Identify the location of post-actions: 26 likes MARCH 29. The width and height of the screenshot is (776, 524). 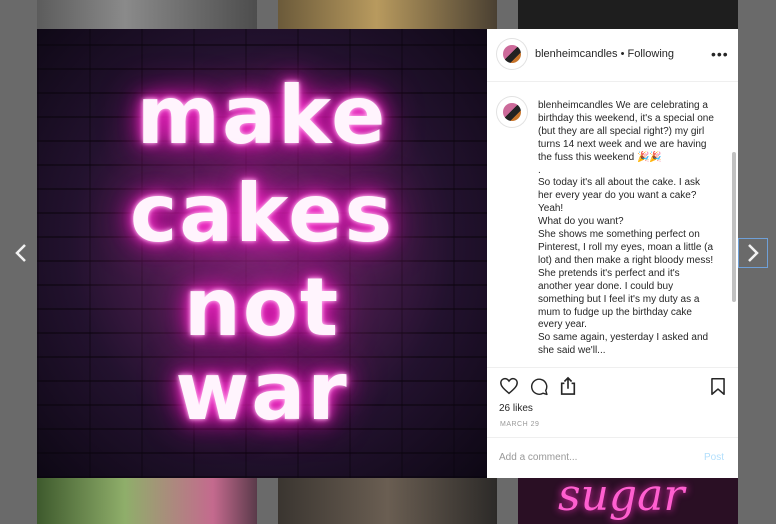
(612, 402).